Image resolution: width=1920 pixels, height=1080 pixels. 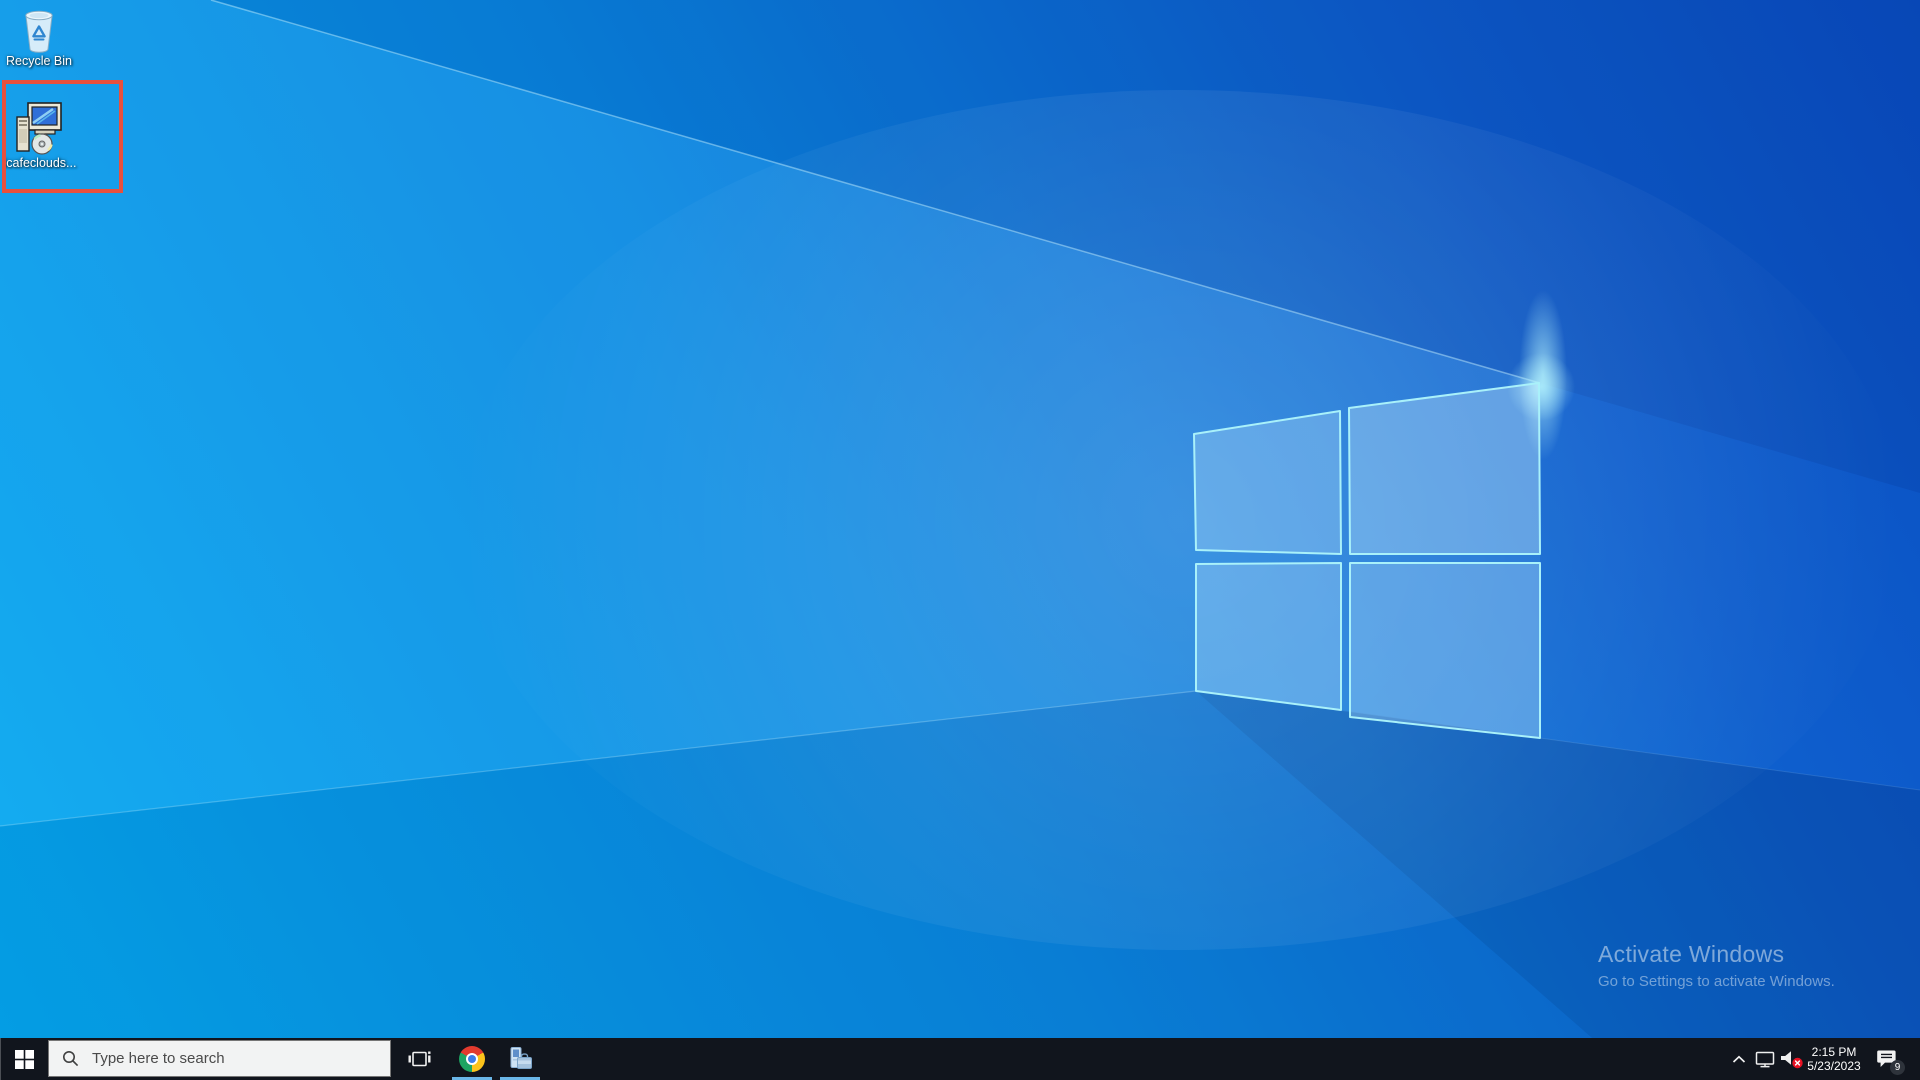 I want to click on desktop-icon-recycle-bin: Recycle Bin, so click(x=39, y=37).